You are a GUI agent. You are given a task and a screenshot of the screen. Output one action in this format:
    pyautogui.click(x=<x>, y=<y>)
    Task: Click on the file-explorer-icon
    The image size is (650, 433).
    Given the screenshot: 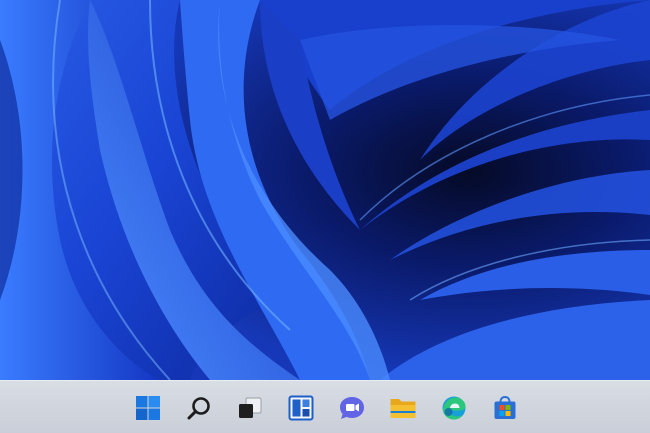 What is the action you would take?
    pyautogui.click(x=402, y=408)
    